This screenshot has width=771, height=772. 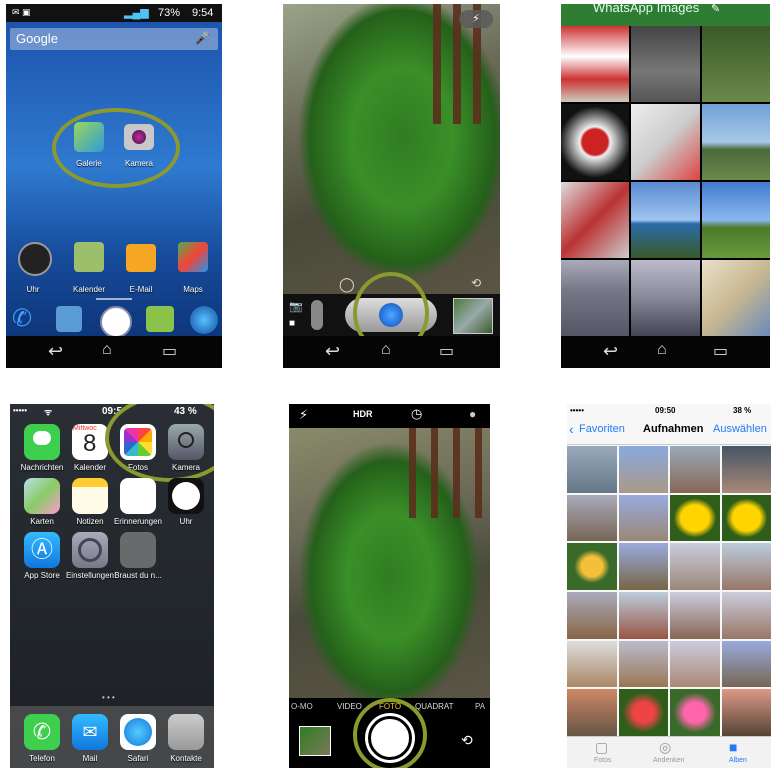 What do you see at coordinates (302, 706) in the screenshot?
I see `mode-timelapse: O-MO` at bounding box center [302, 706].